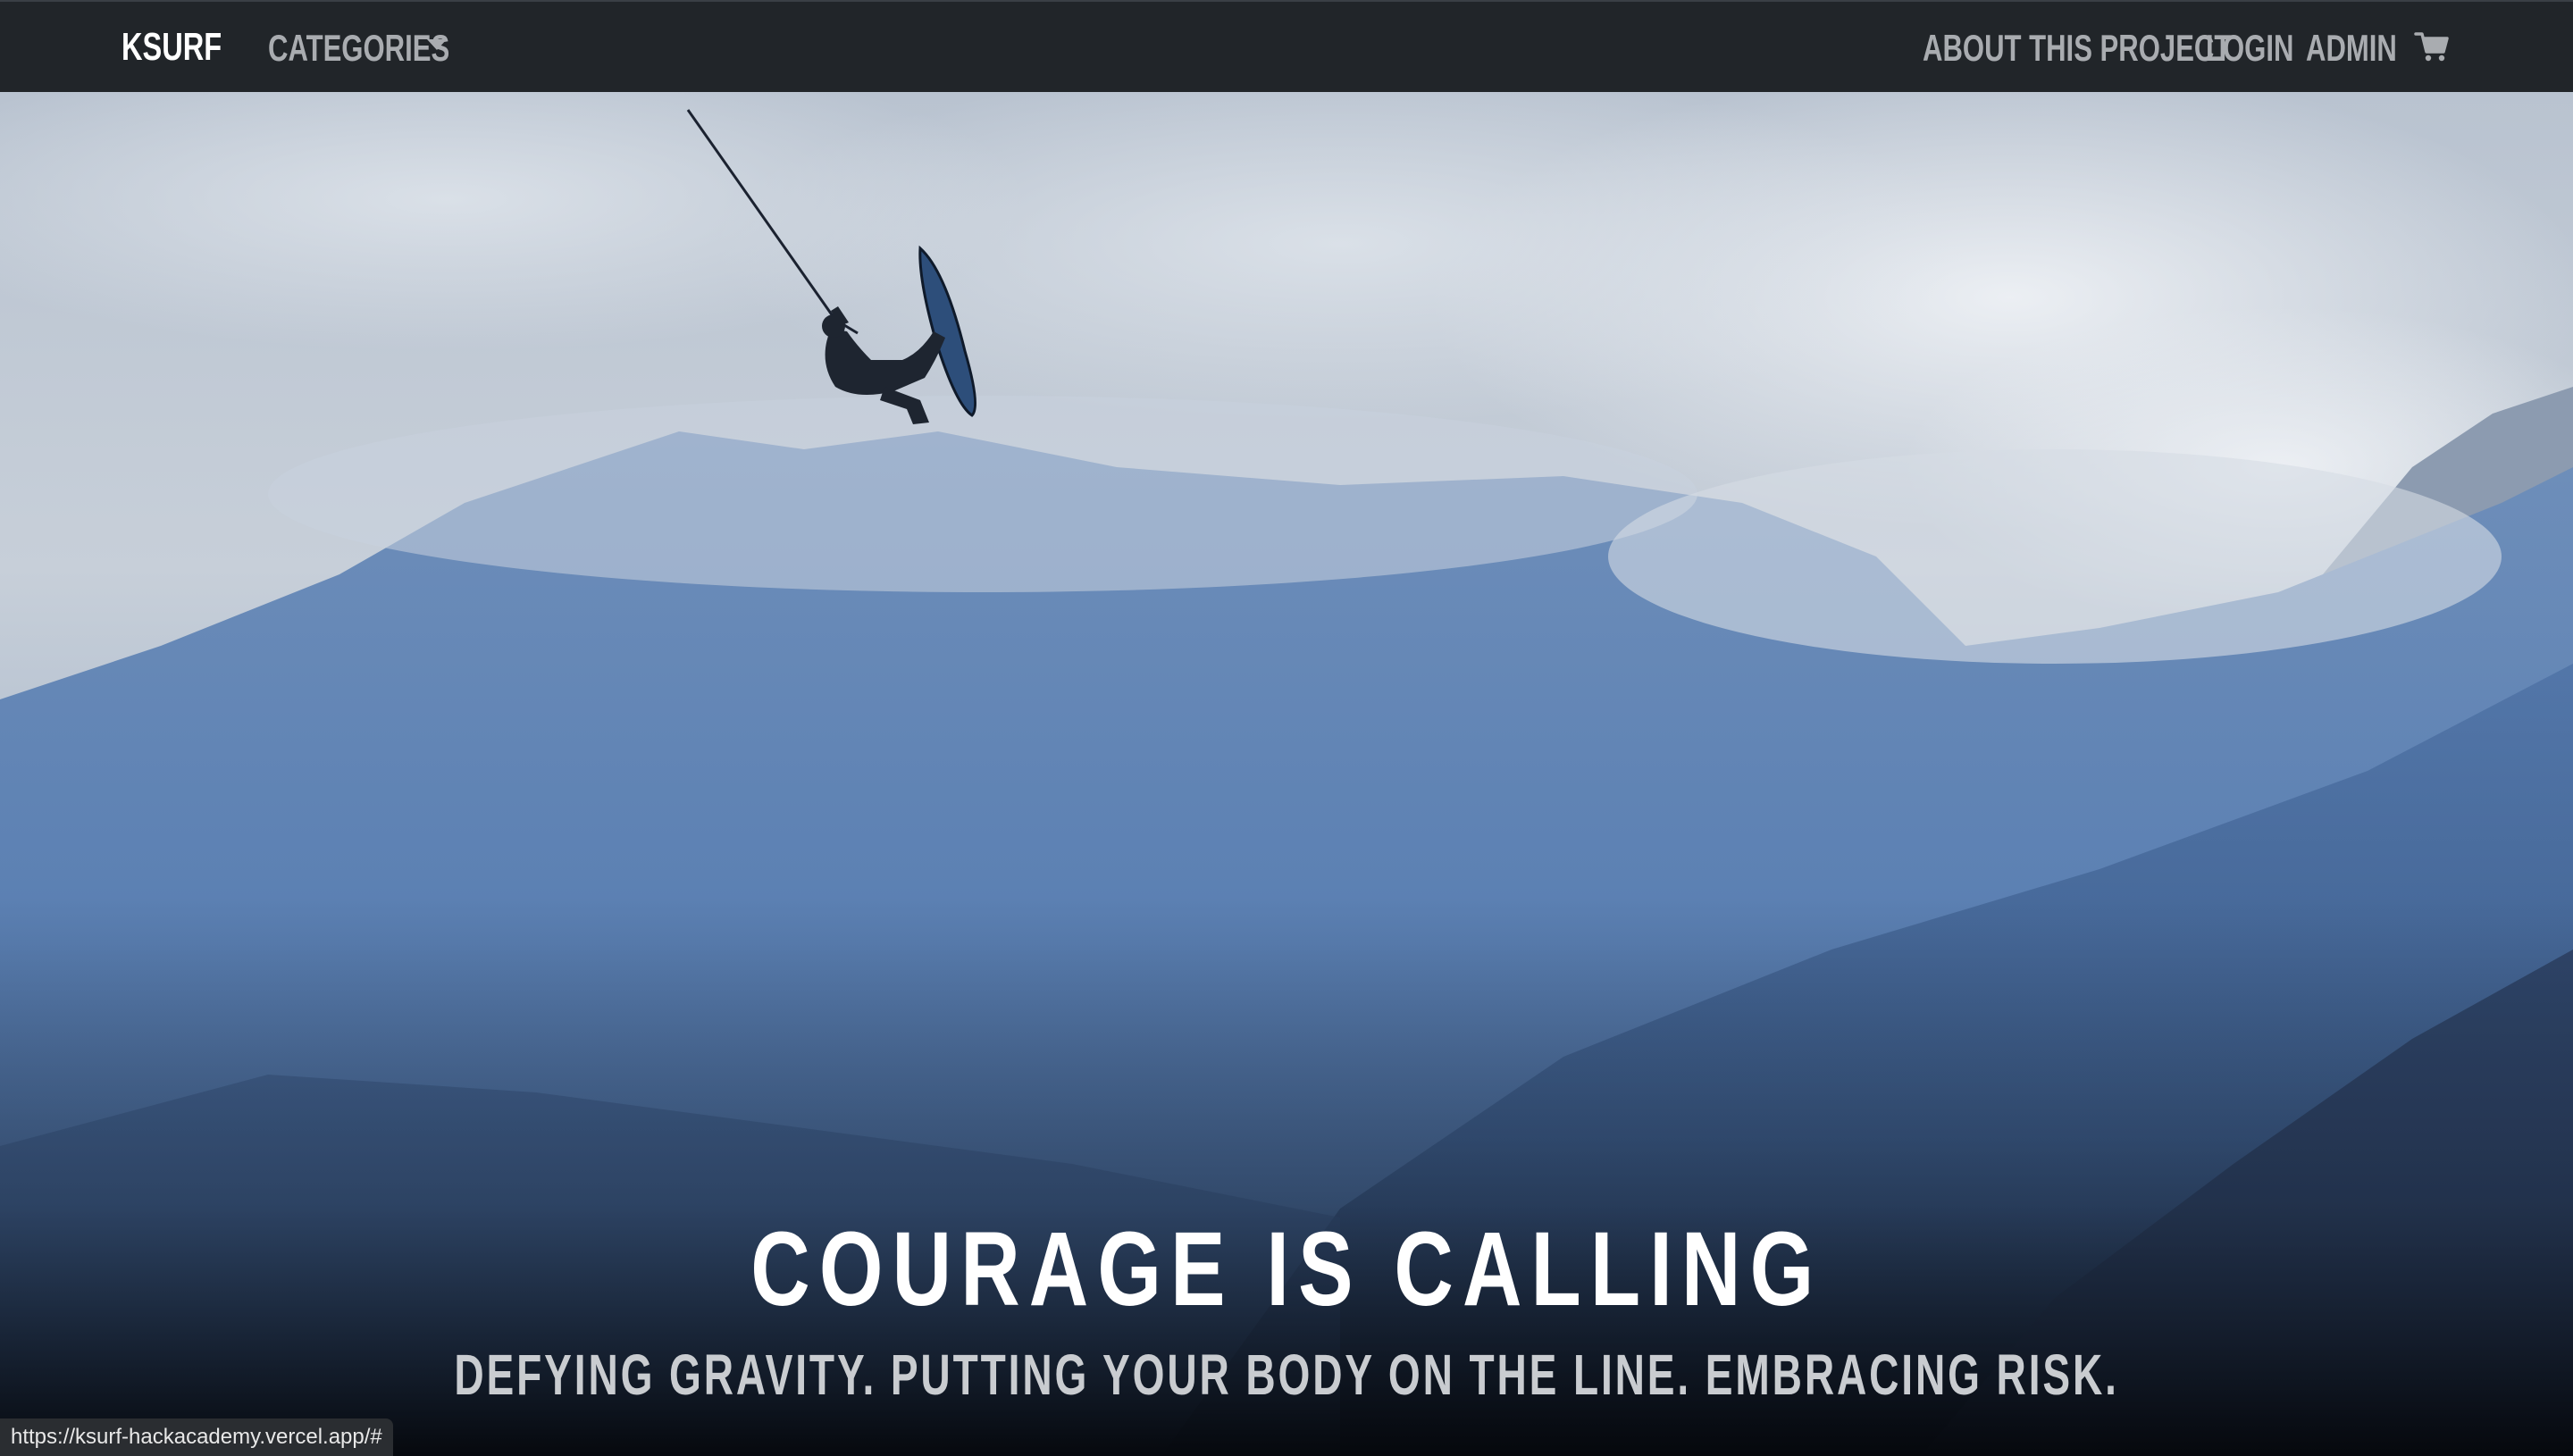 Image resolution: width=2573 pixels, height=1456 pixels. Describe the element at coordinates (437, 44) in the screenshot. I see `caret-down-icon` at that location.